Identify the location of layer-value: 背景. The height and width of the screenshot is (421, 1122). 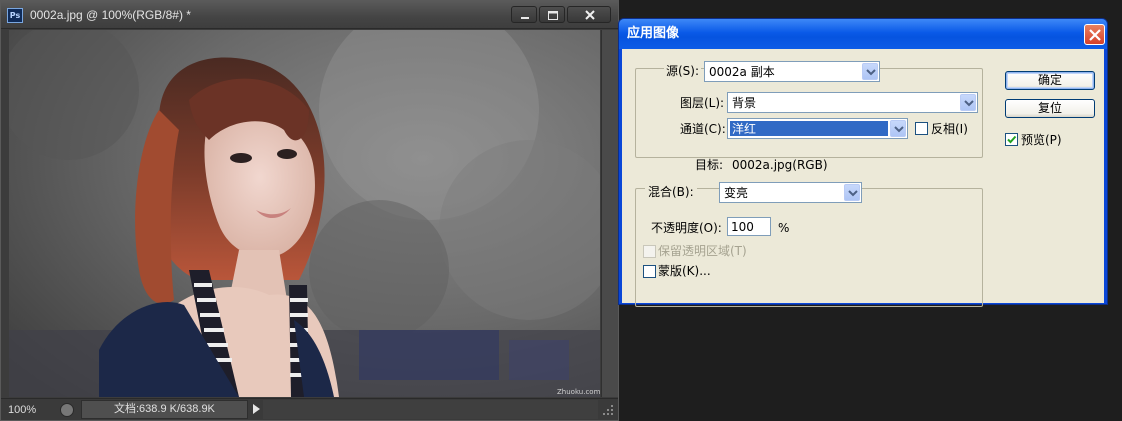
(744, 103).